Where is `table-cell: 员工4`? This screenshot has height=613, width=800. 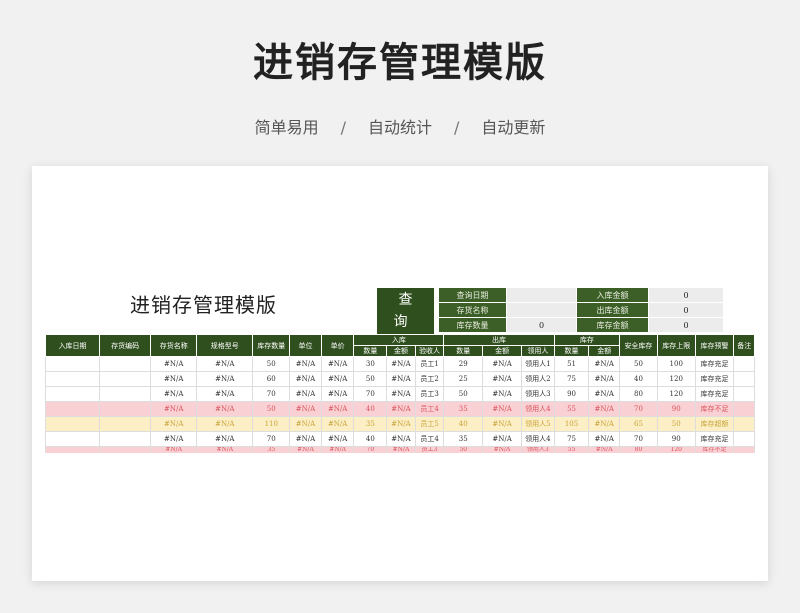 table-cell: 员工4 is located at coordinates (429, 409).